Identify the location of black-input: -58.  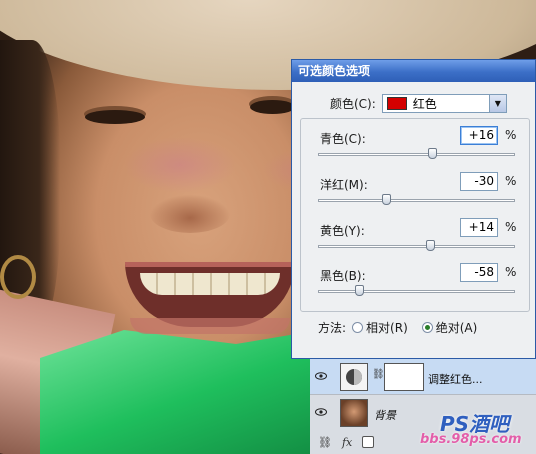
(479, 272).